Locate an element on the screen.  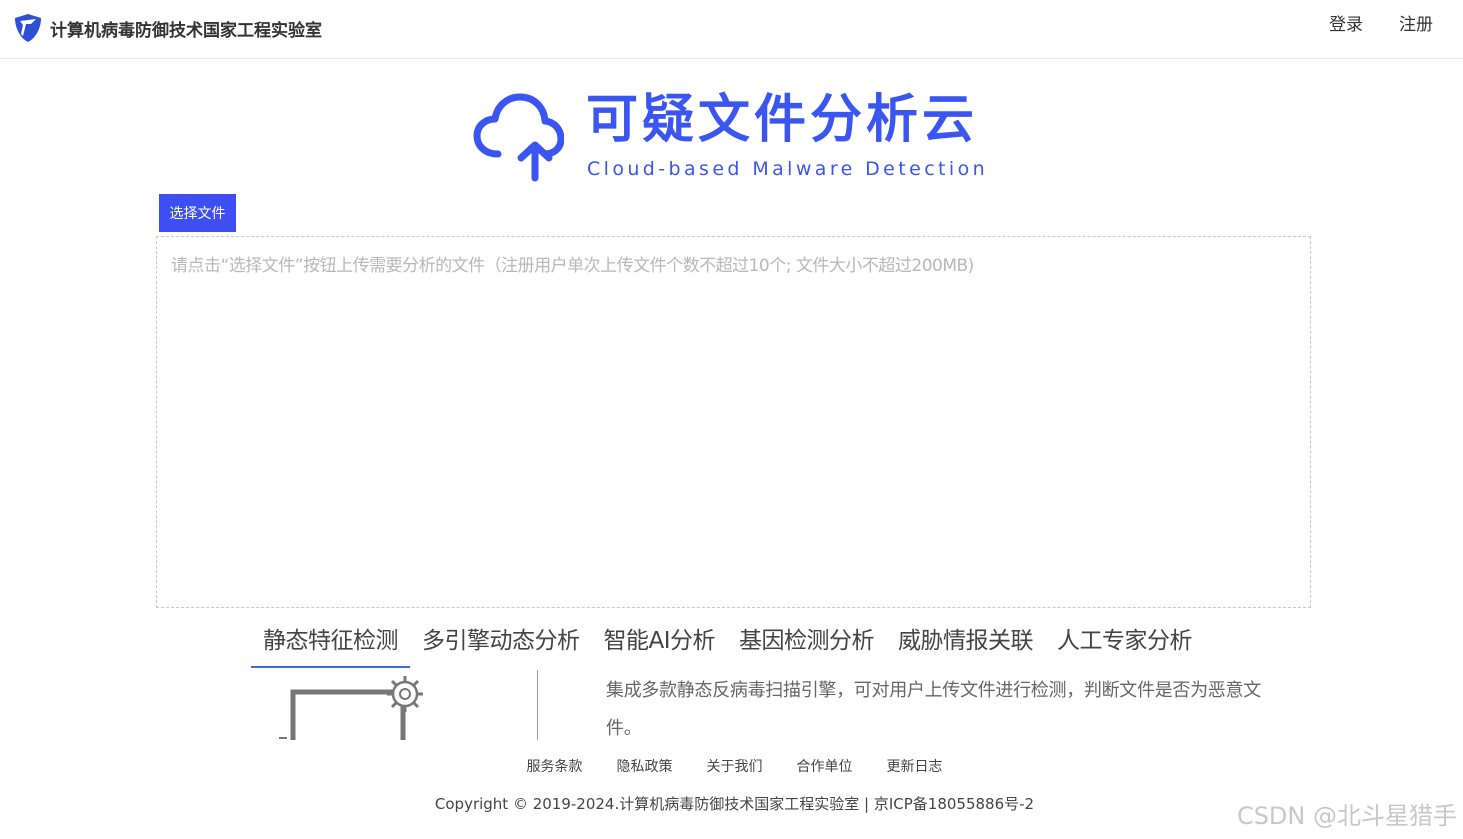
content-divider is located at coordinates (537, 705).